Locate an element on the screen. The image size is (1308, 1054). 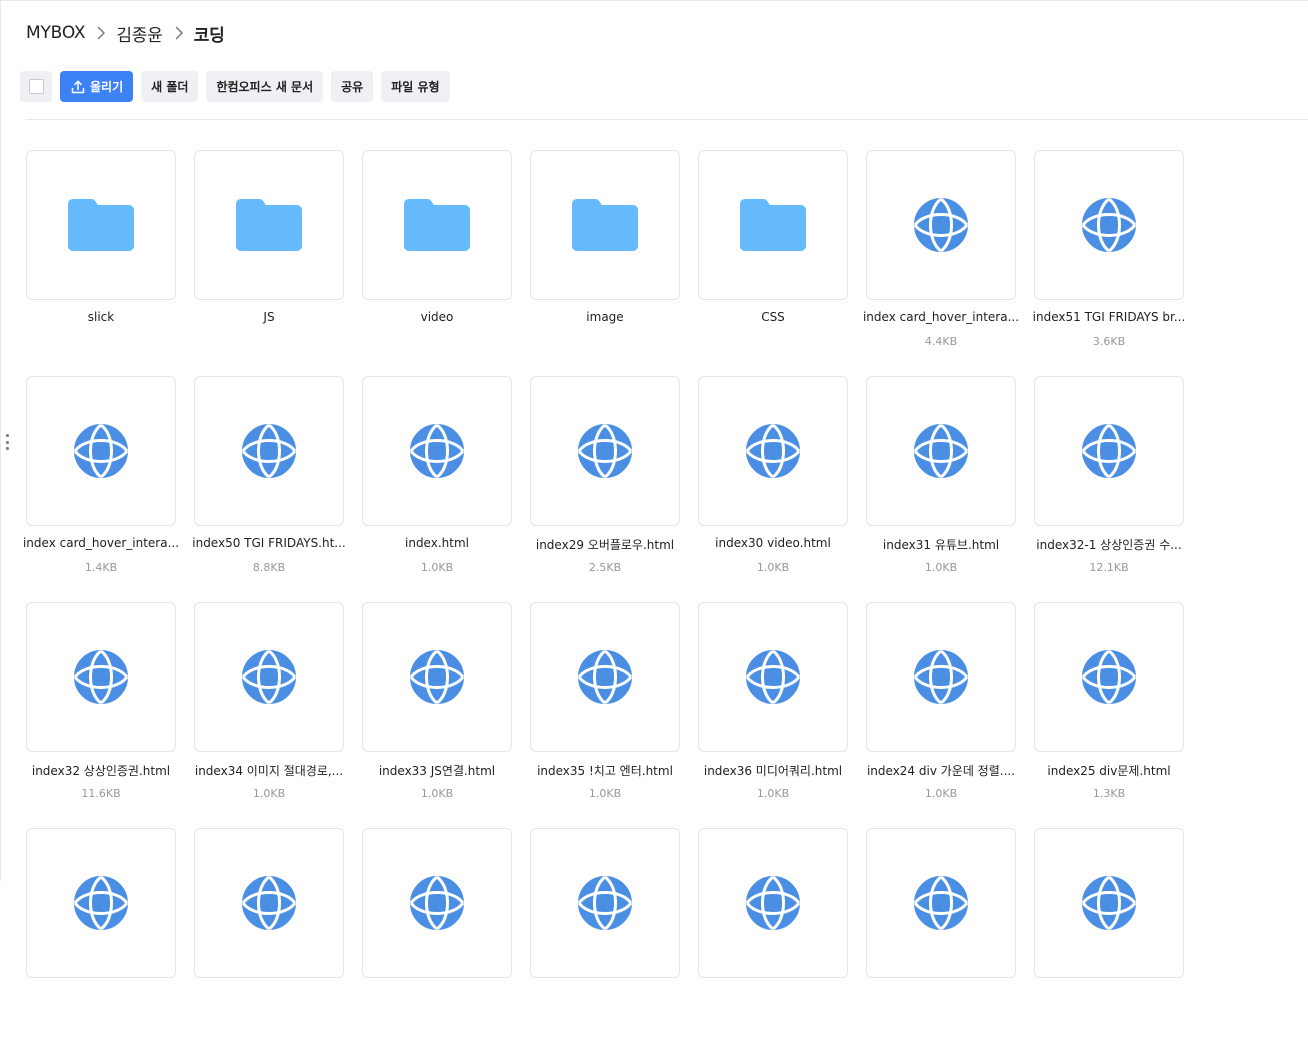
folder-item: video is located at coordinates (437, 263).